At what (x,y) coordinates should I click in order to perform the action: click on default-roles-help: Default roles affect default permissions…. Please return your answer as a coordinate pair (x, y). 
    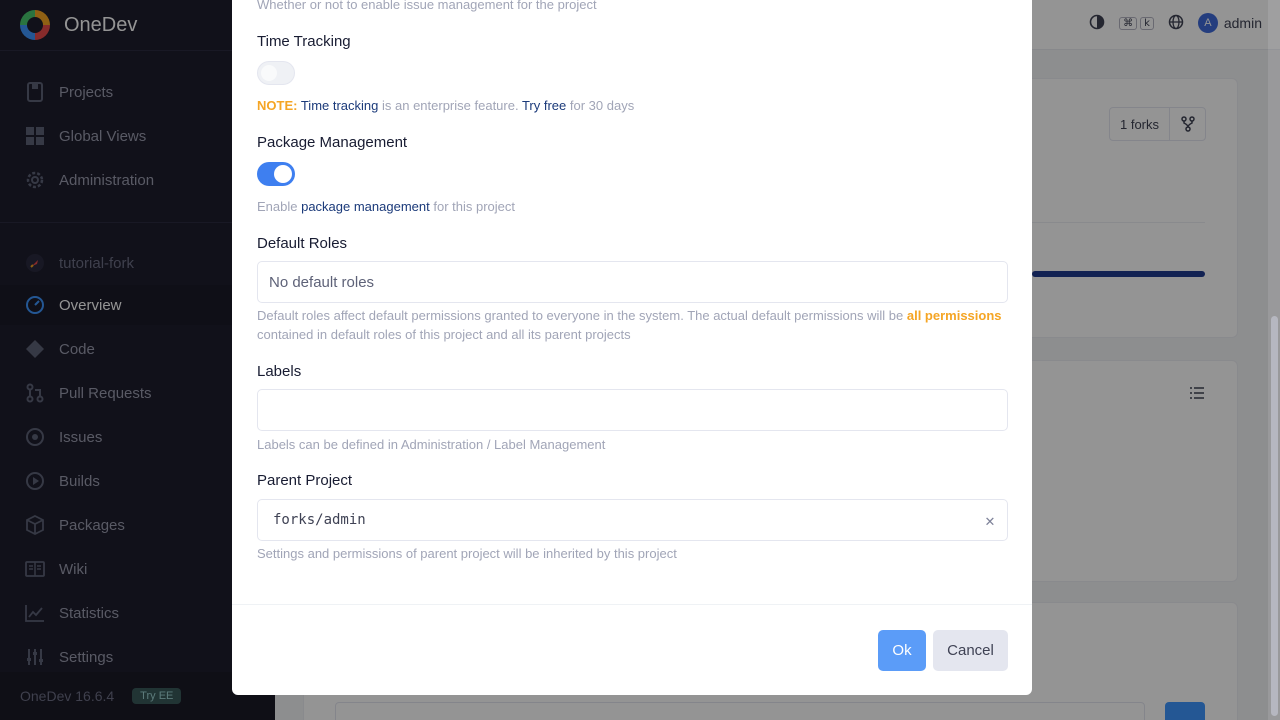
    Looking at the image, I should click on (632, 325).